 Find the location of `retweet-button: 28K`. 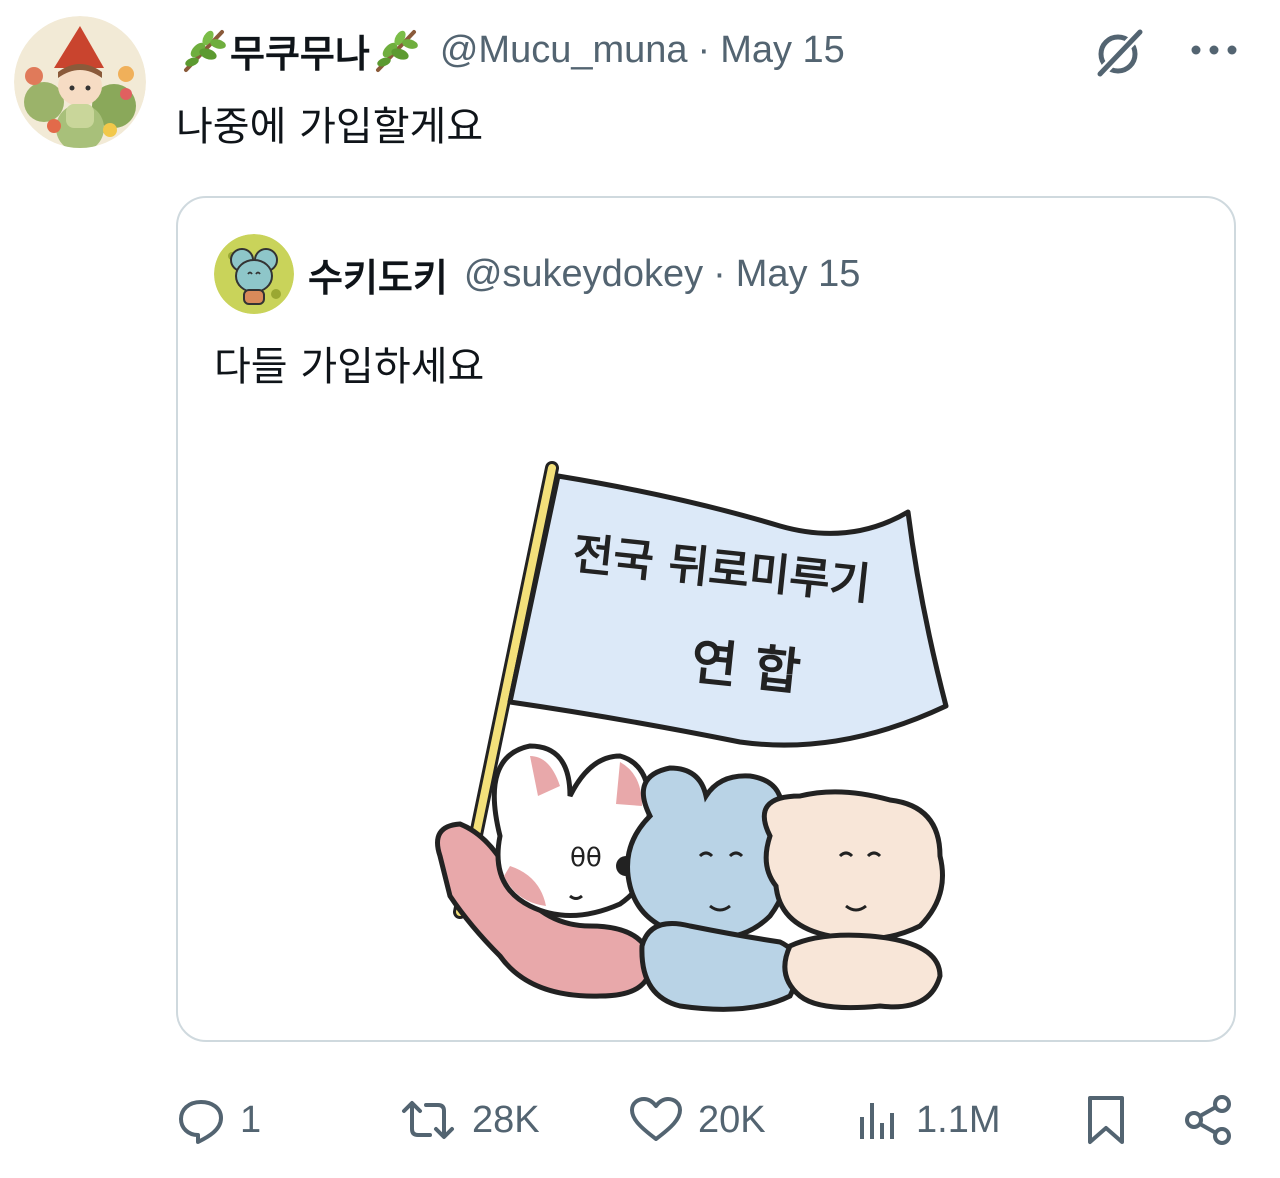

retweet-button: 28K is located at coordinates (469, 1120).